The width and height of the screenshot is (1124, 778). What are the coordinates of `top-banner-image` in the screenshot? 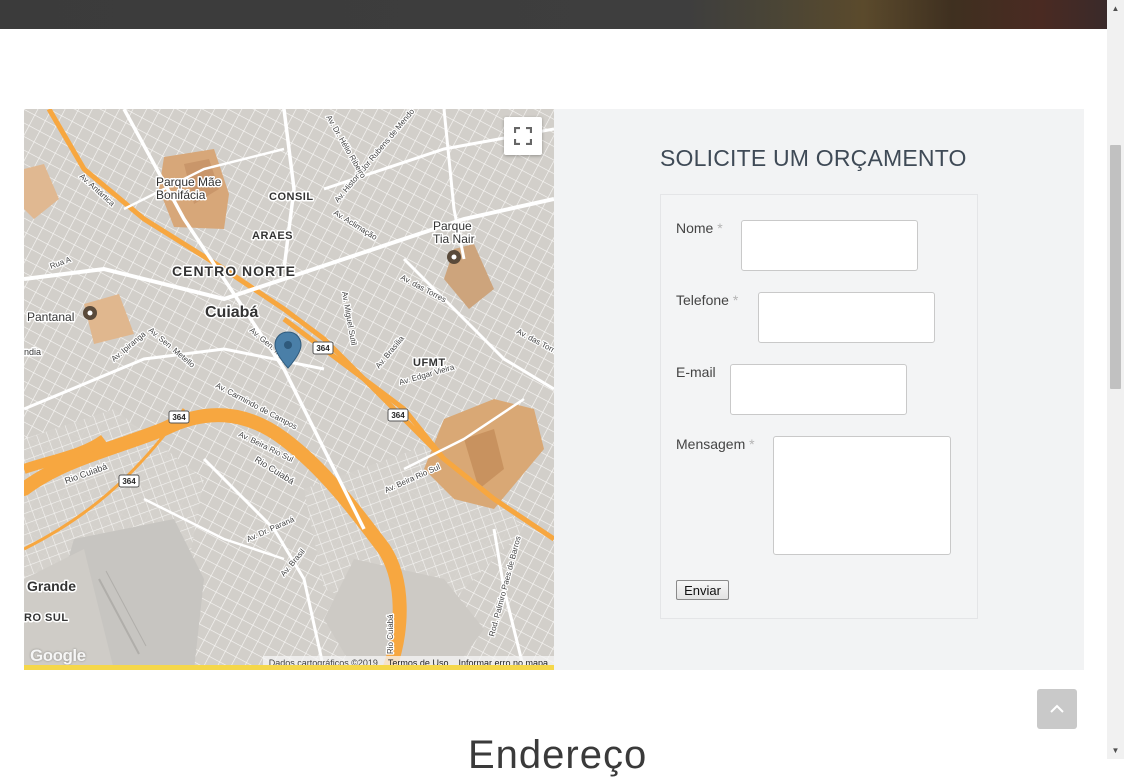 It's located at (553, 14).